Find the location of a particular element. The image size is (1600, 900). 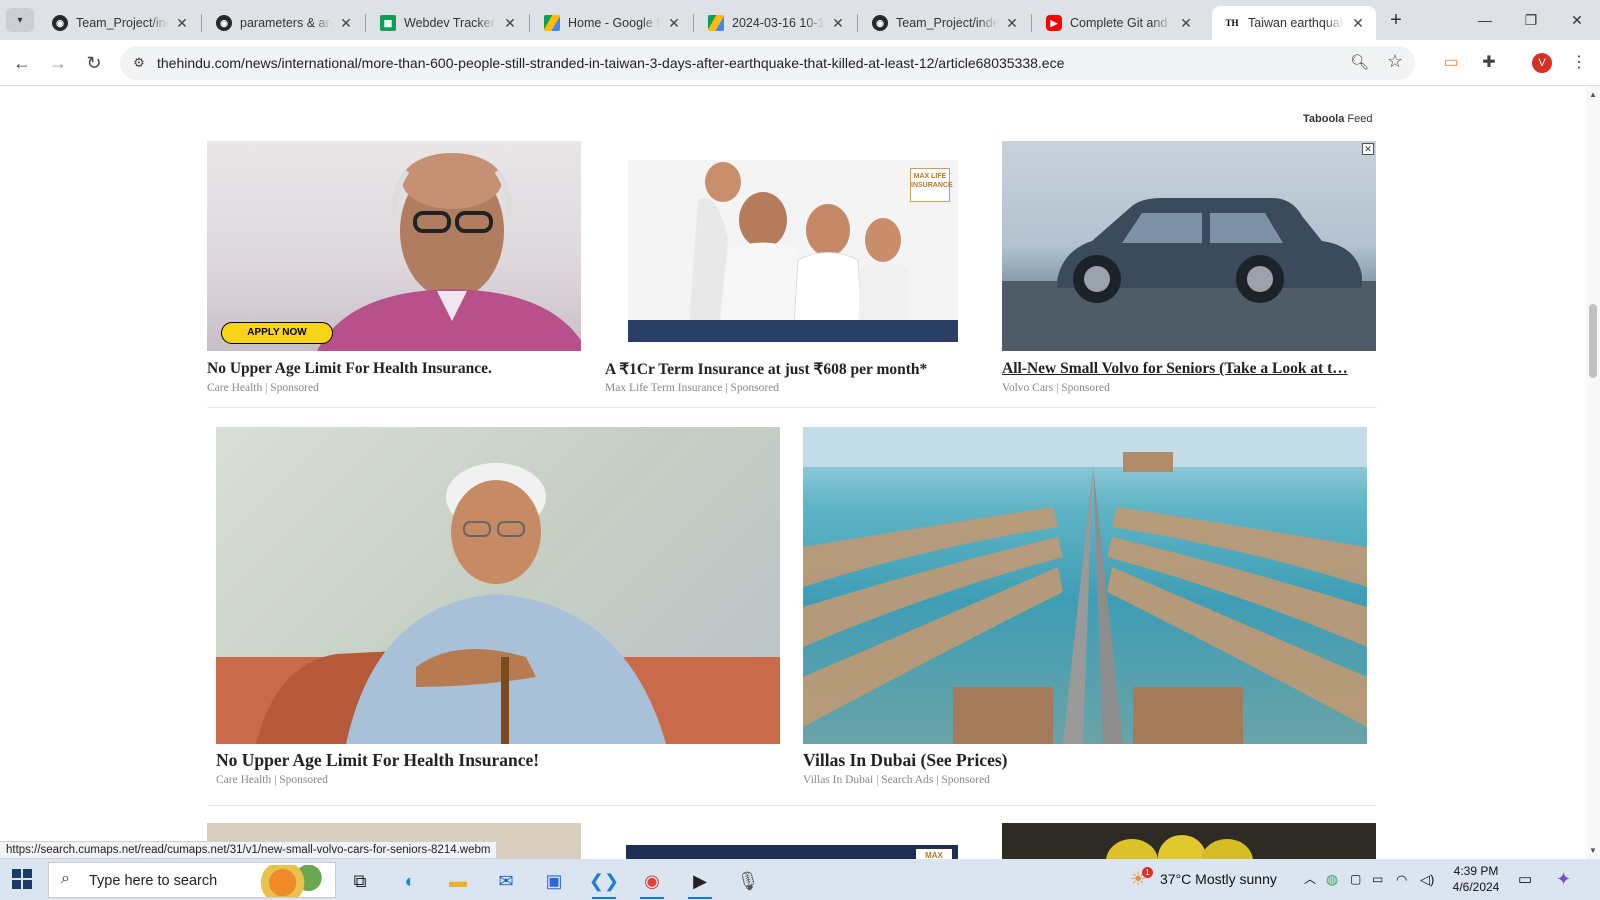

reload-button: ↻ is located at coordinates (94, 63).